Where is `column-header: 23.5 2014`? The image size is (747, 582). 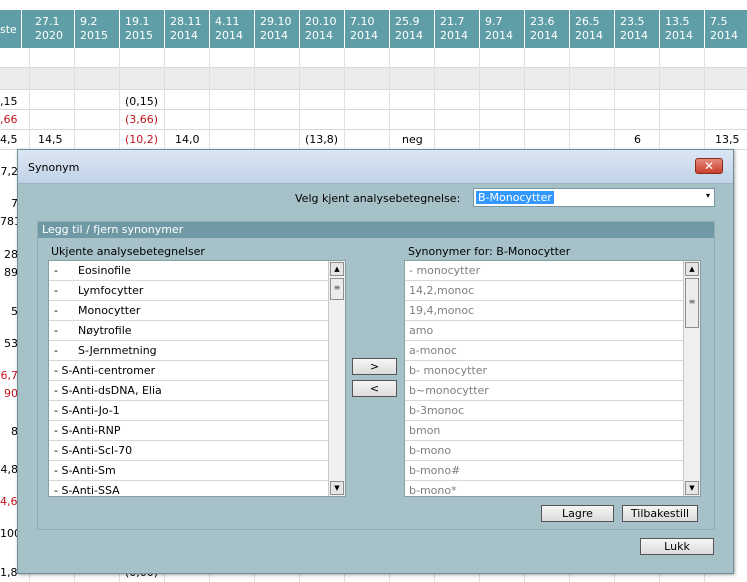
column-header: 23.5 2014 is located at coordinates (637, 29).